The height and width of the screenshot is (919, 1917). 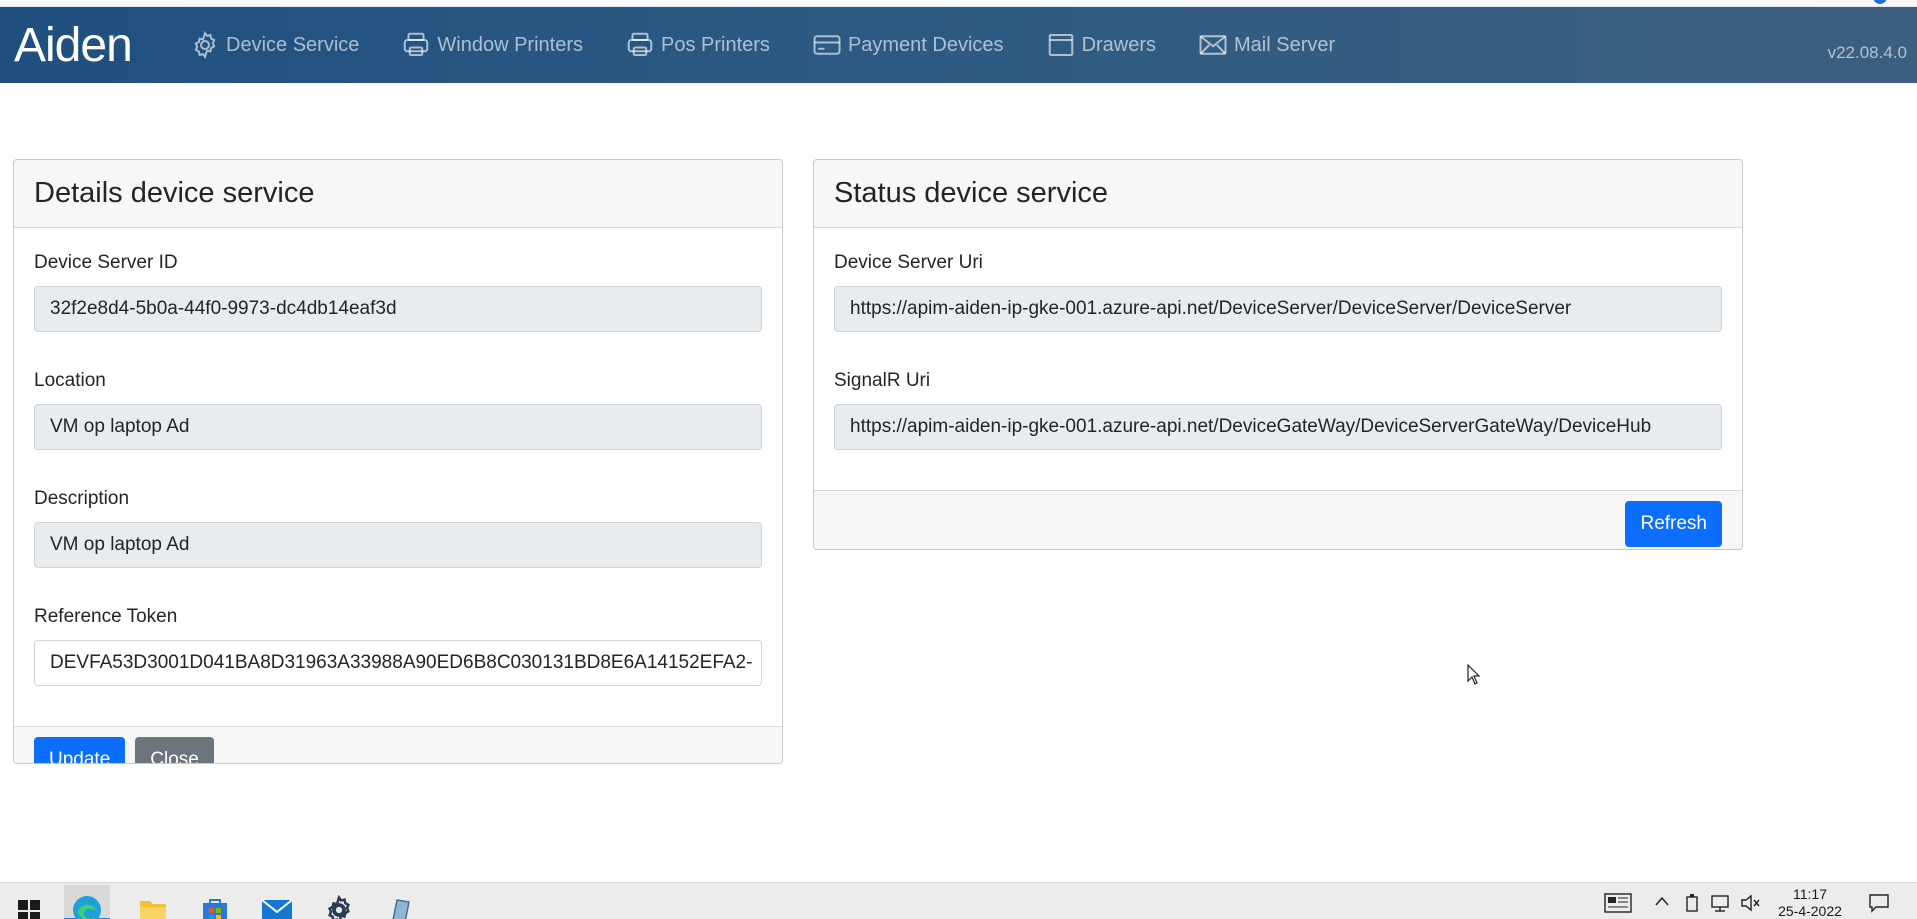 I want to click on nav-item-payment-devices: Payment Devices, so click(x=908, y=45).